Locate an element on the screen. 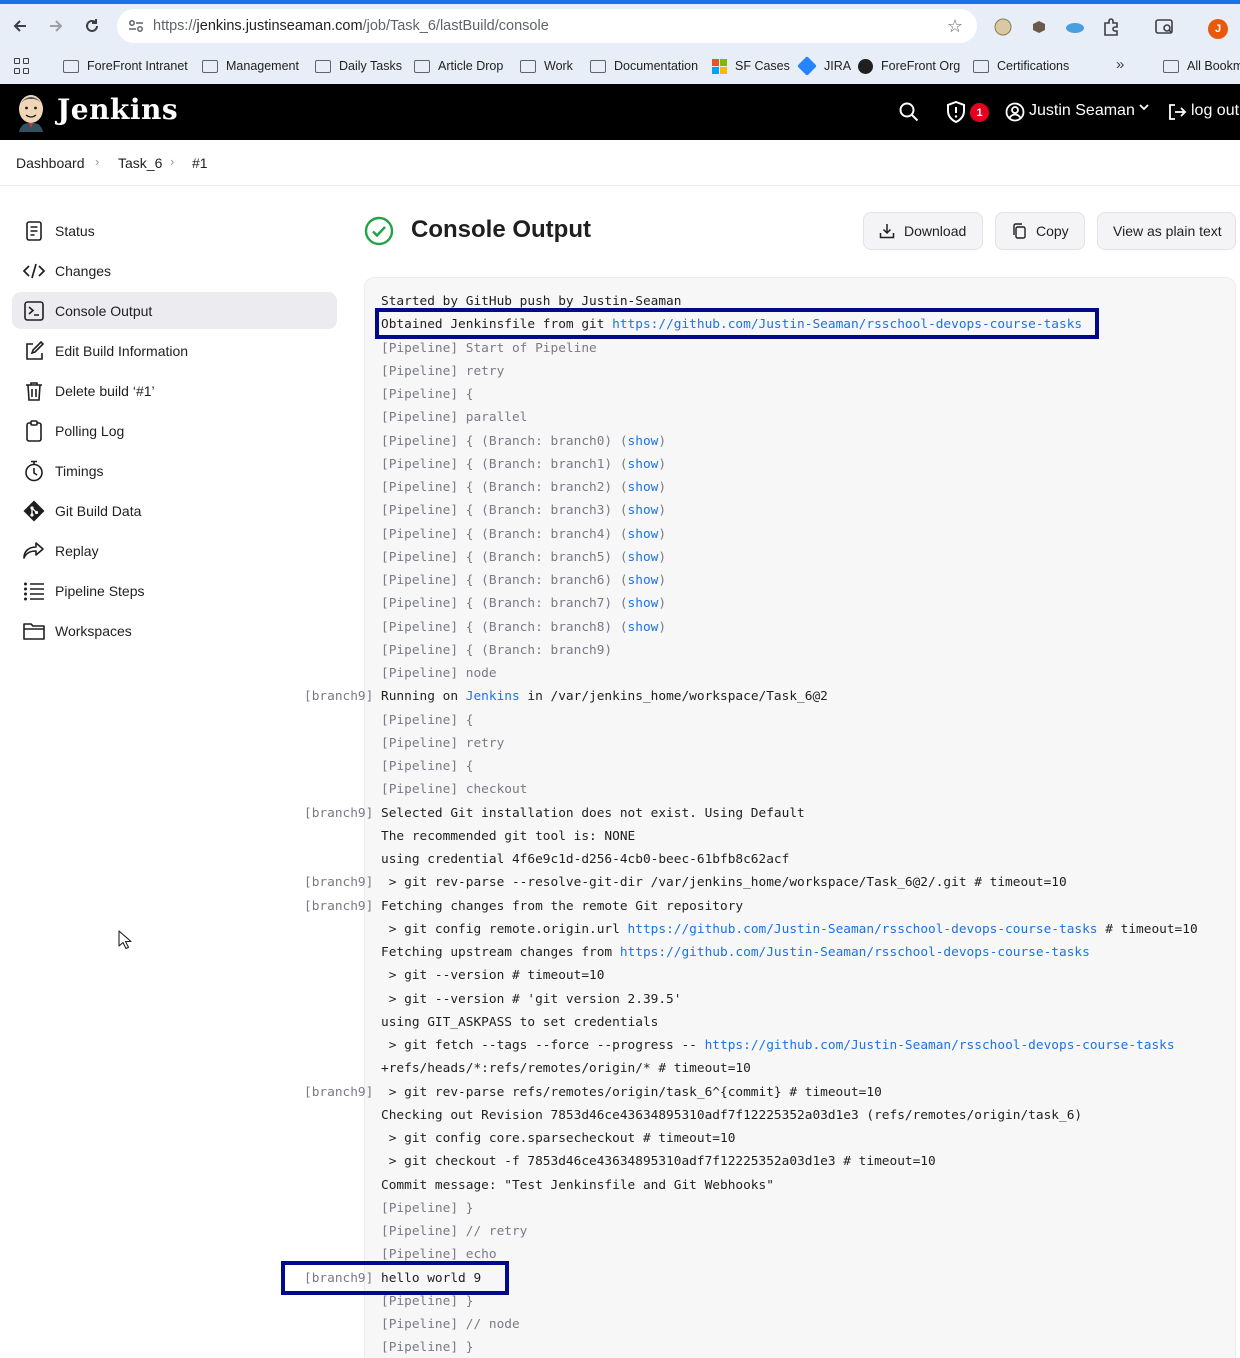  jenkins-logo-icon is located at coordinates (31, 112).